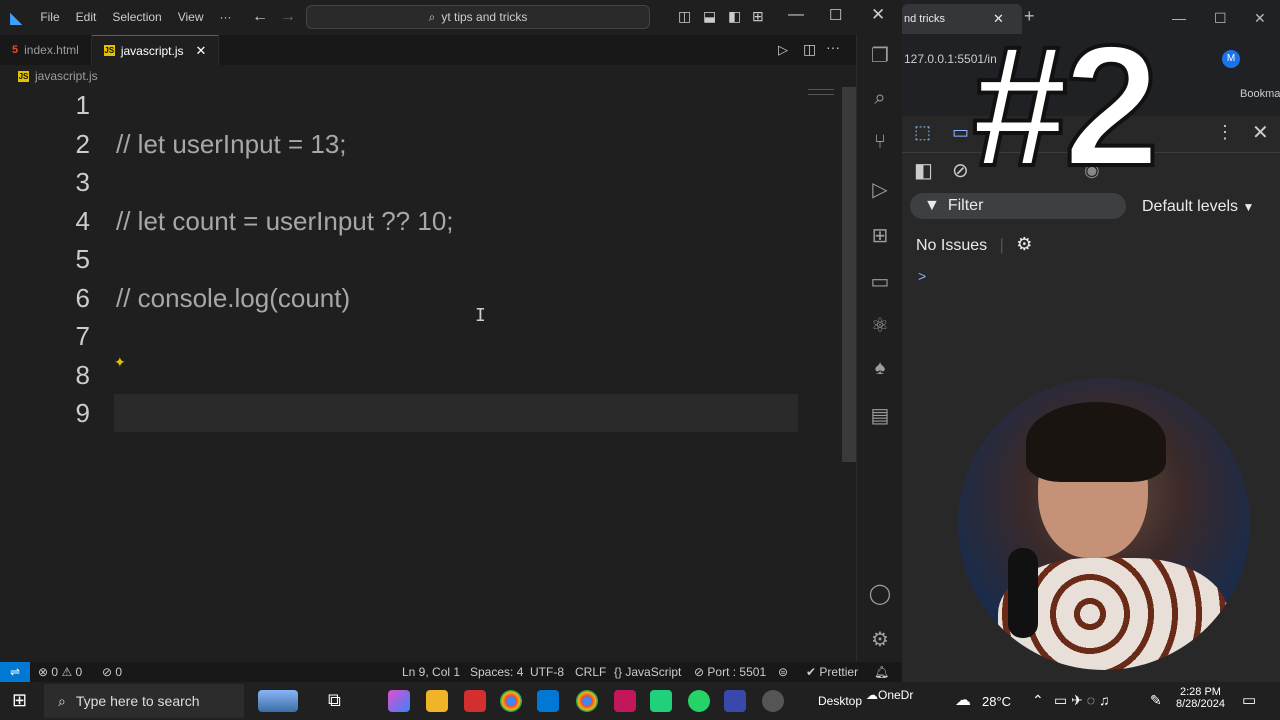 The image size is (1280, 720). Describe the element at coordinates (233, 298) in the screenshot. I see `code-line: // console.log(count)` at that location.